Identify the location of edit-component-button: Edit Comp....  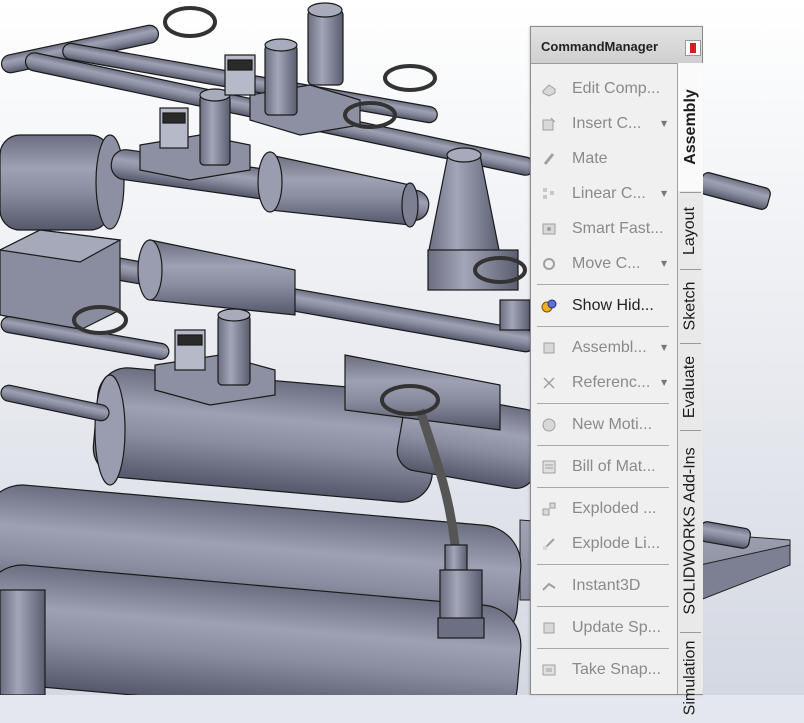
(604, 88).